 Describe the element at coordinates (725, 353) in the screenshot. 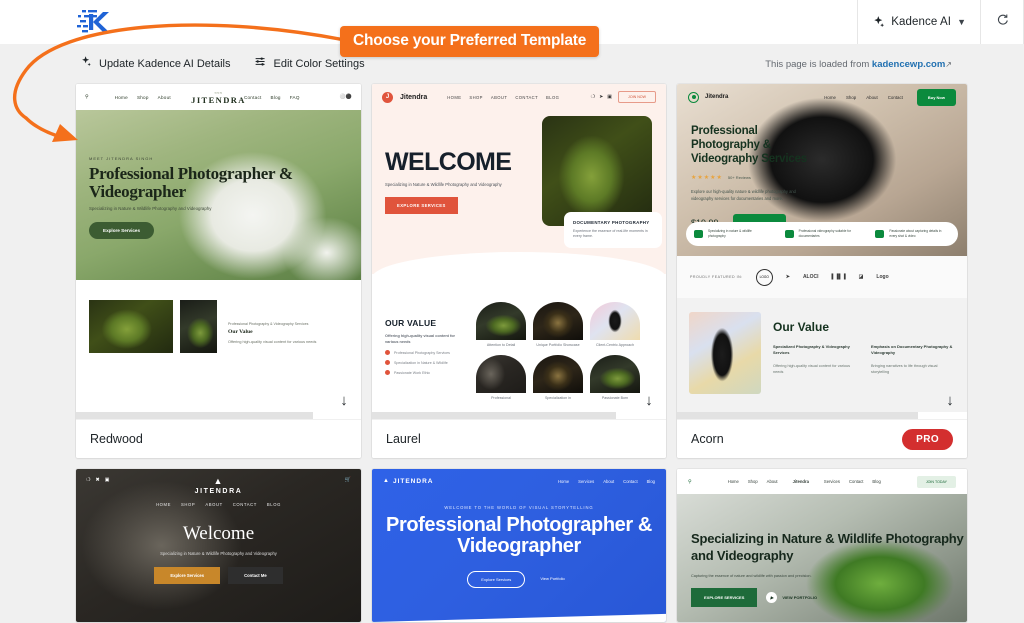

I see `value-image` at that location.